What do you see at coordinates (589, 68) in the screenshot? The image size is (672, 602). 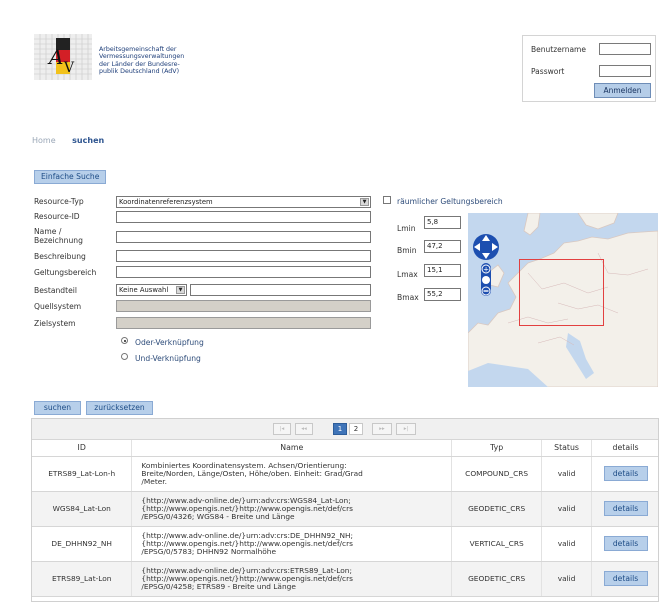 I see `login-box: Benutzername Passwort Anmelden` at bounding box center [589, 68].